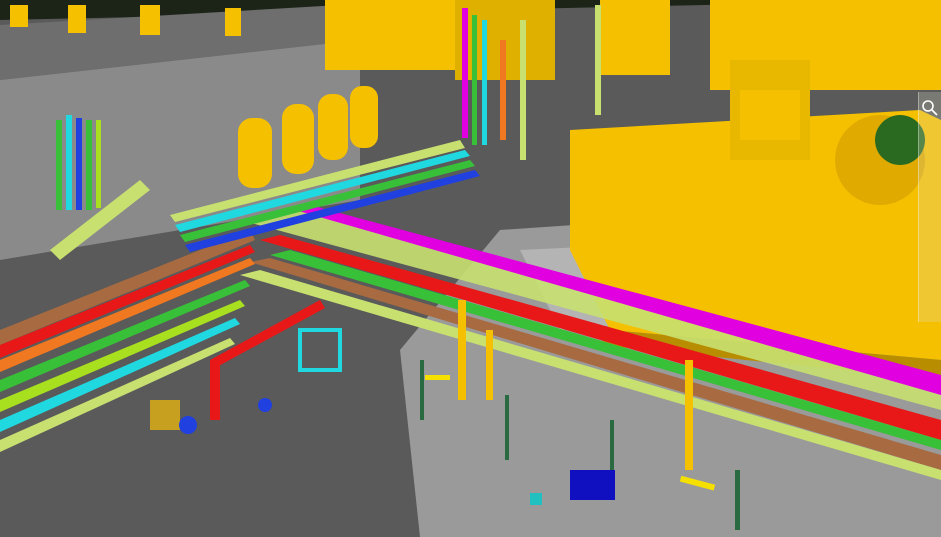  What do you see at coordinates (437, 377) in the screenshot?
I see `ground-marker-yellow` at bounding box center [437, 377].